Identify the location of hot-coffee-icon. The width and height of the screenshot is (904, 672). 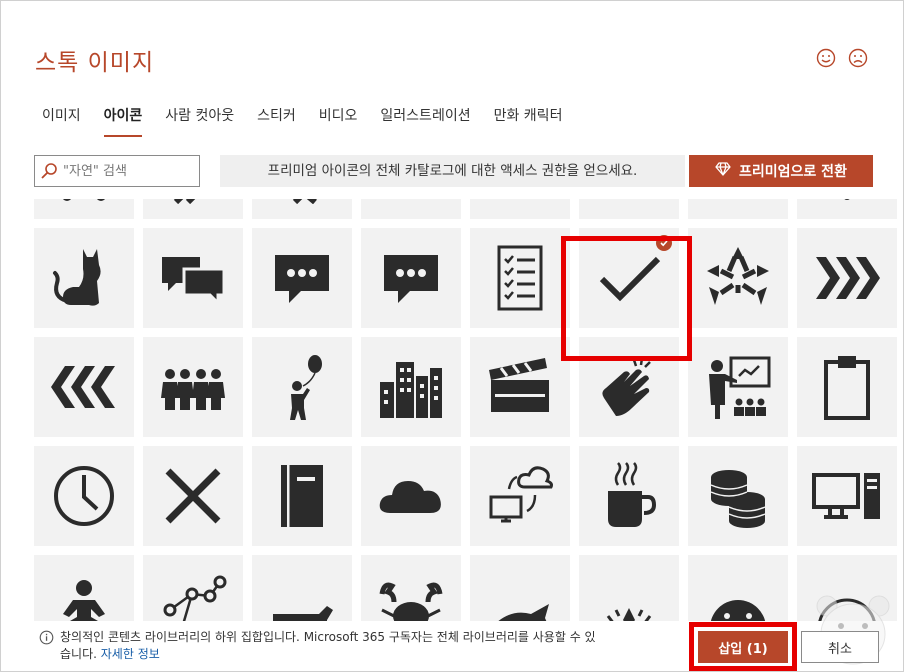
(632, 494).